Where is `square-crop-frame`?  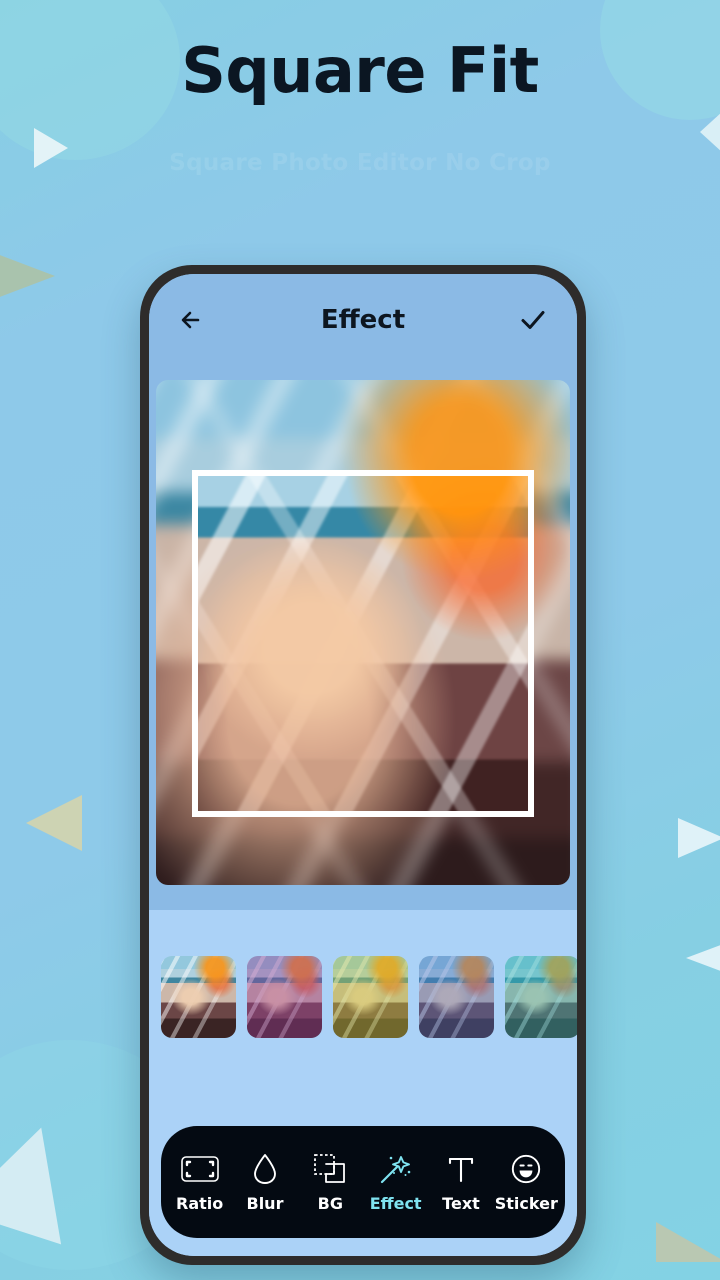 square-crop-frame is located at coordinates (363, 643).